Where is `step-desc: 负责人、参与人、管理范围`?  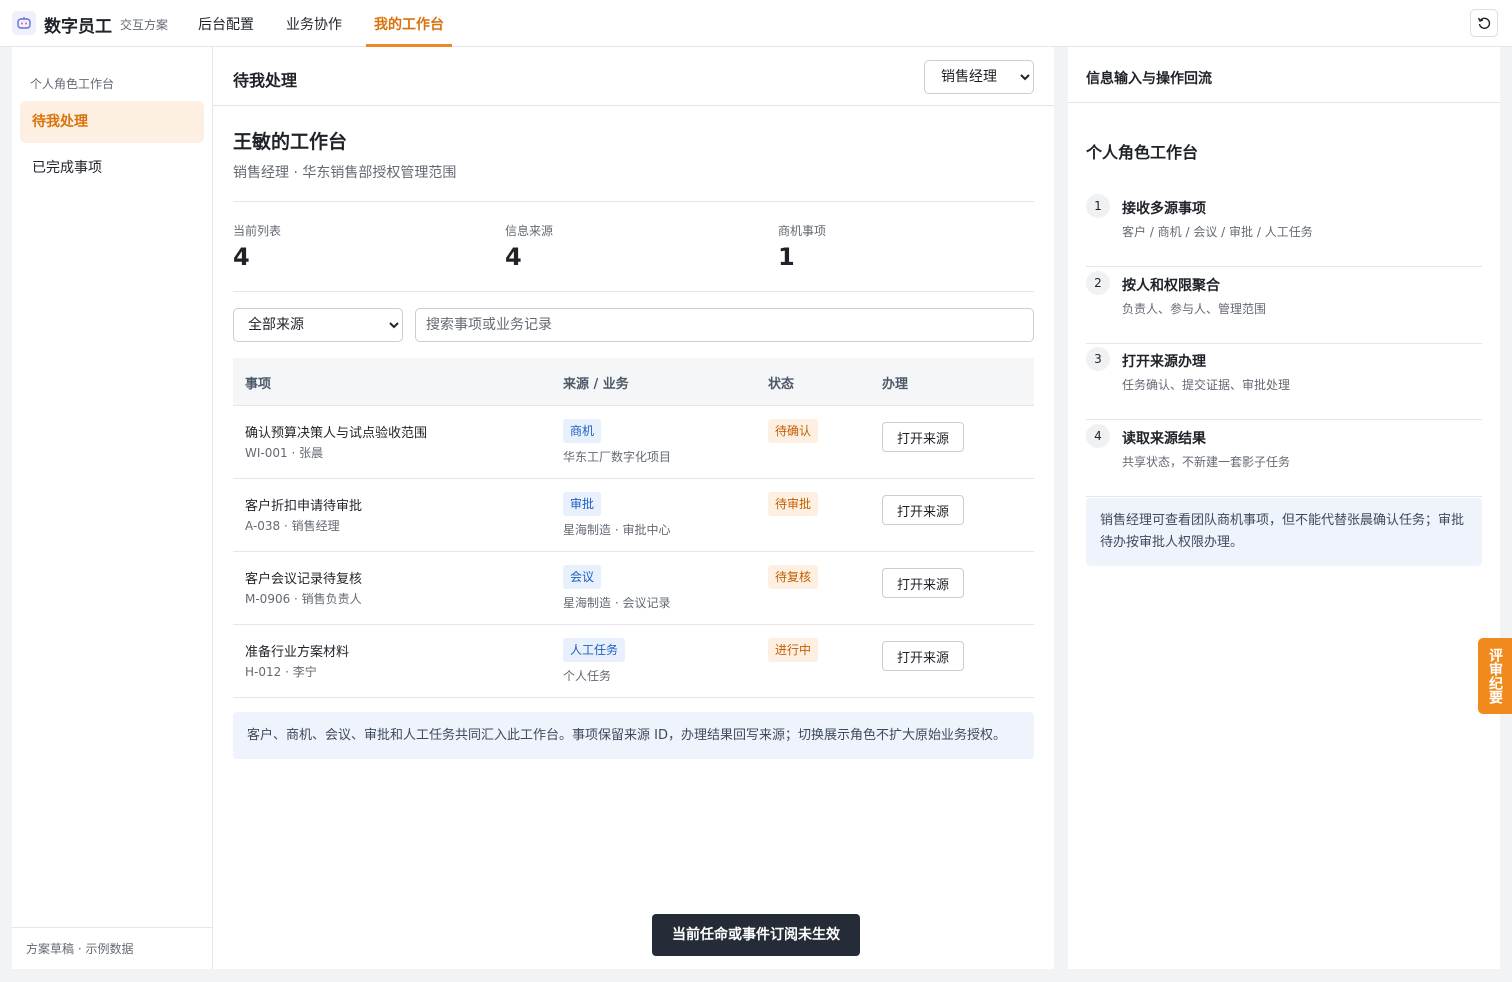
step-desc: 负责人、参与人、管理范围 is located at coordinates (1194, 309).